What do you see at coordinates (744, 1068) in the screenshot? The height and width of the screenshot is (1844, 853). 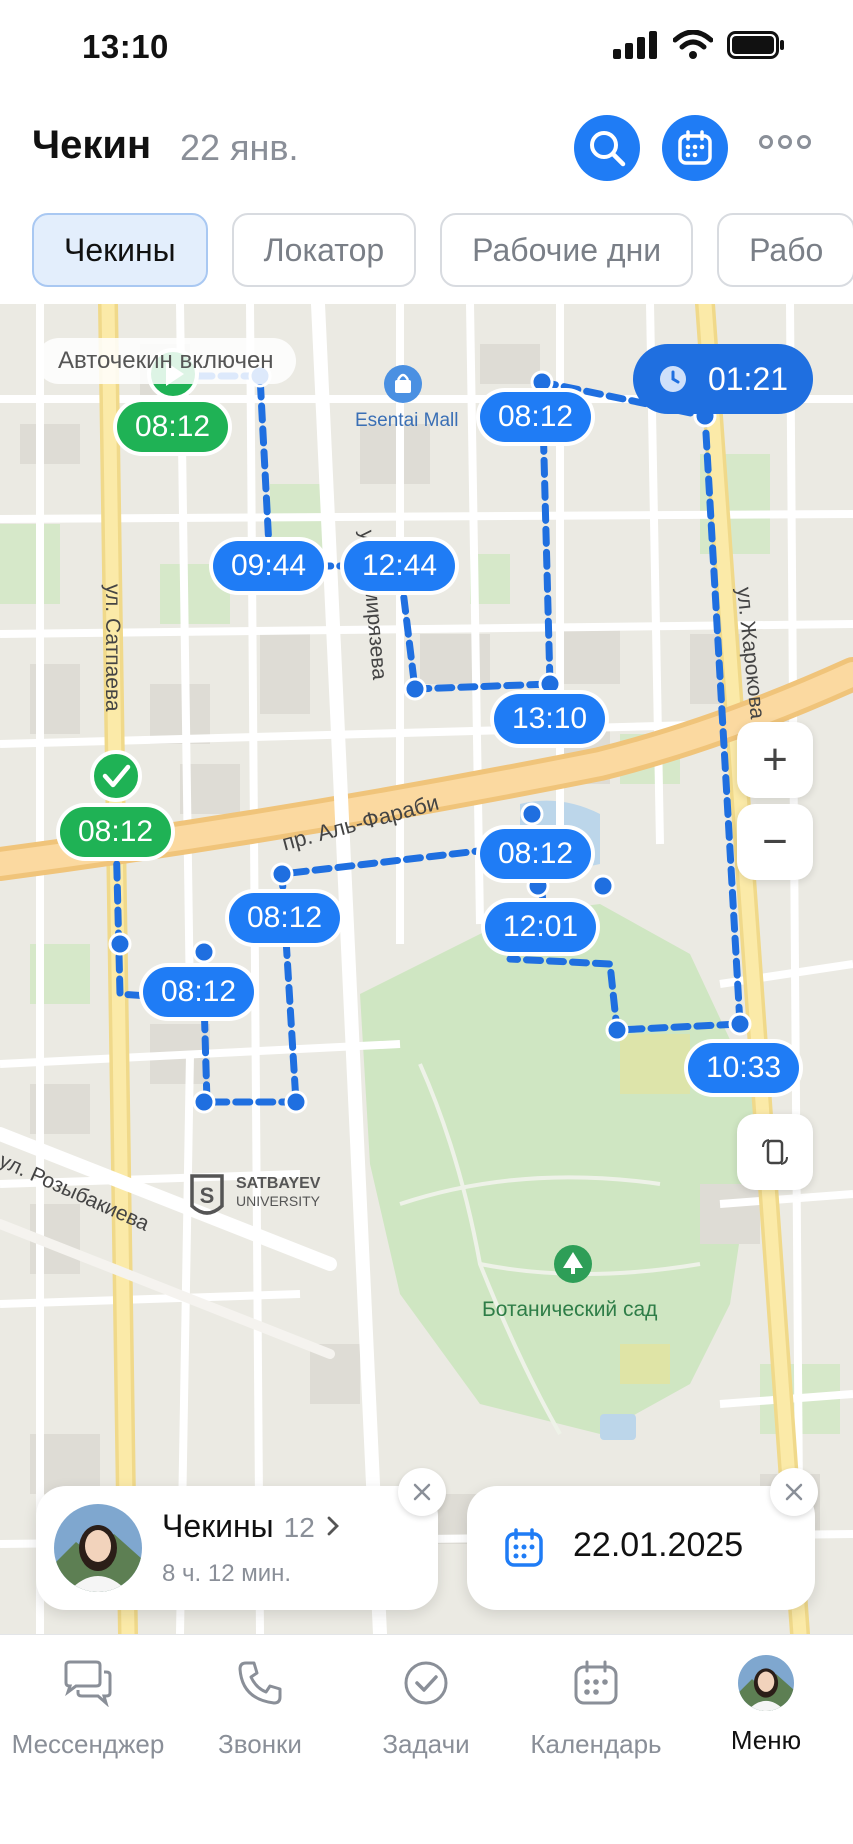 I see `checkpoint-pill: 10:33` at bounding box center [744, 1068].